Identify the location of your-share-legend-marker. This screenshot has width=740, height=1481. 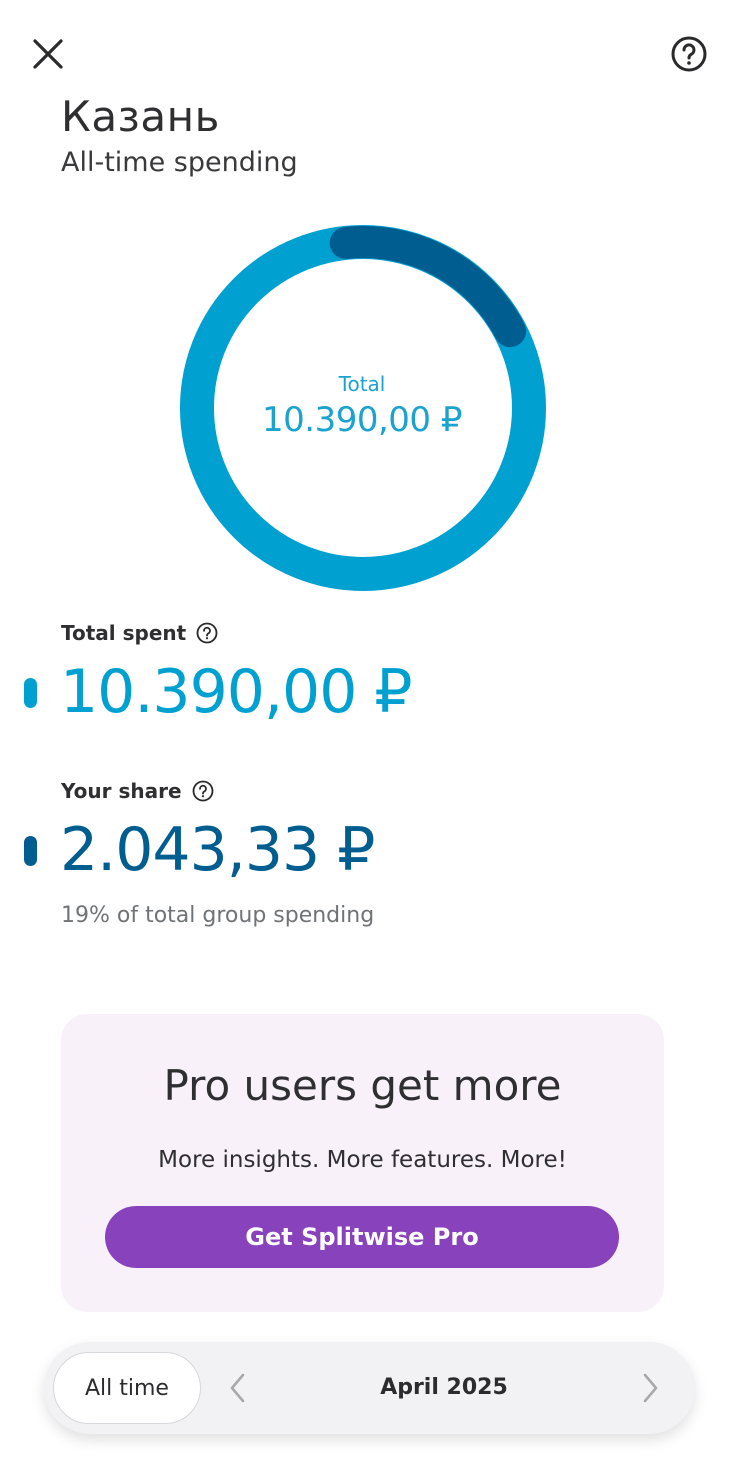
(30, 851).